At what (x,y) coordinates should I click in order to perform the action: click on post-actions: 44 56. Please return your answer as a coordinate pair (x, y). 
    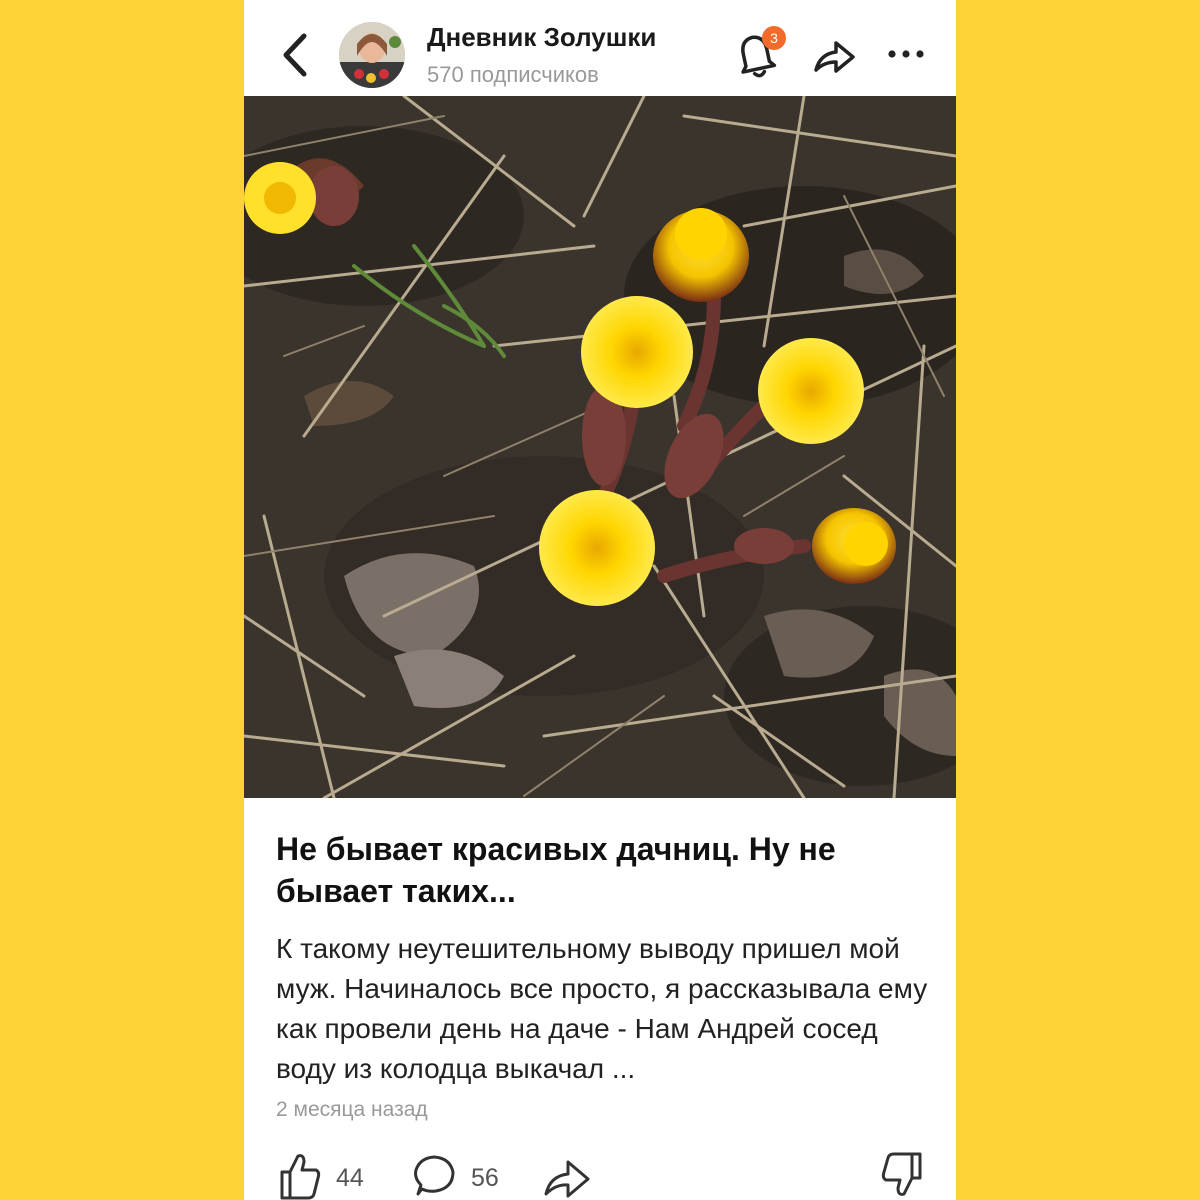
    Looking at the image, I should click on (600, 1170).